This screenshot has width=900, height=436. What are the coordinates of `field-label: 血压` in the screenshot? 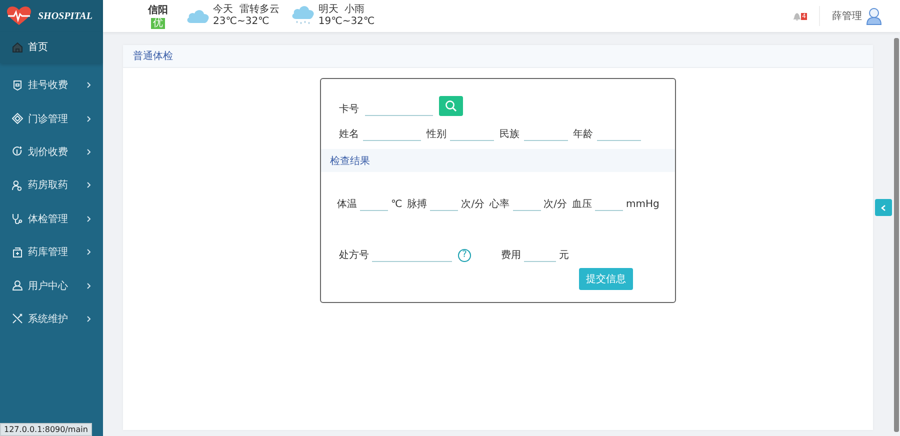 It's located at (582, 205).